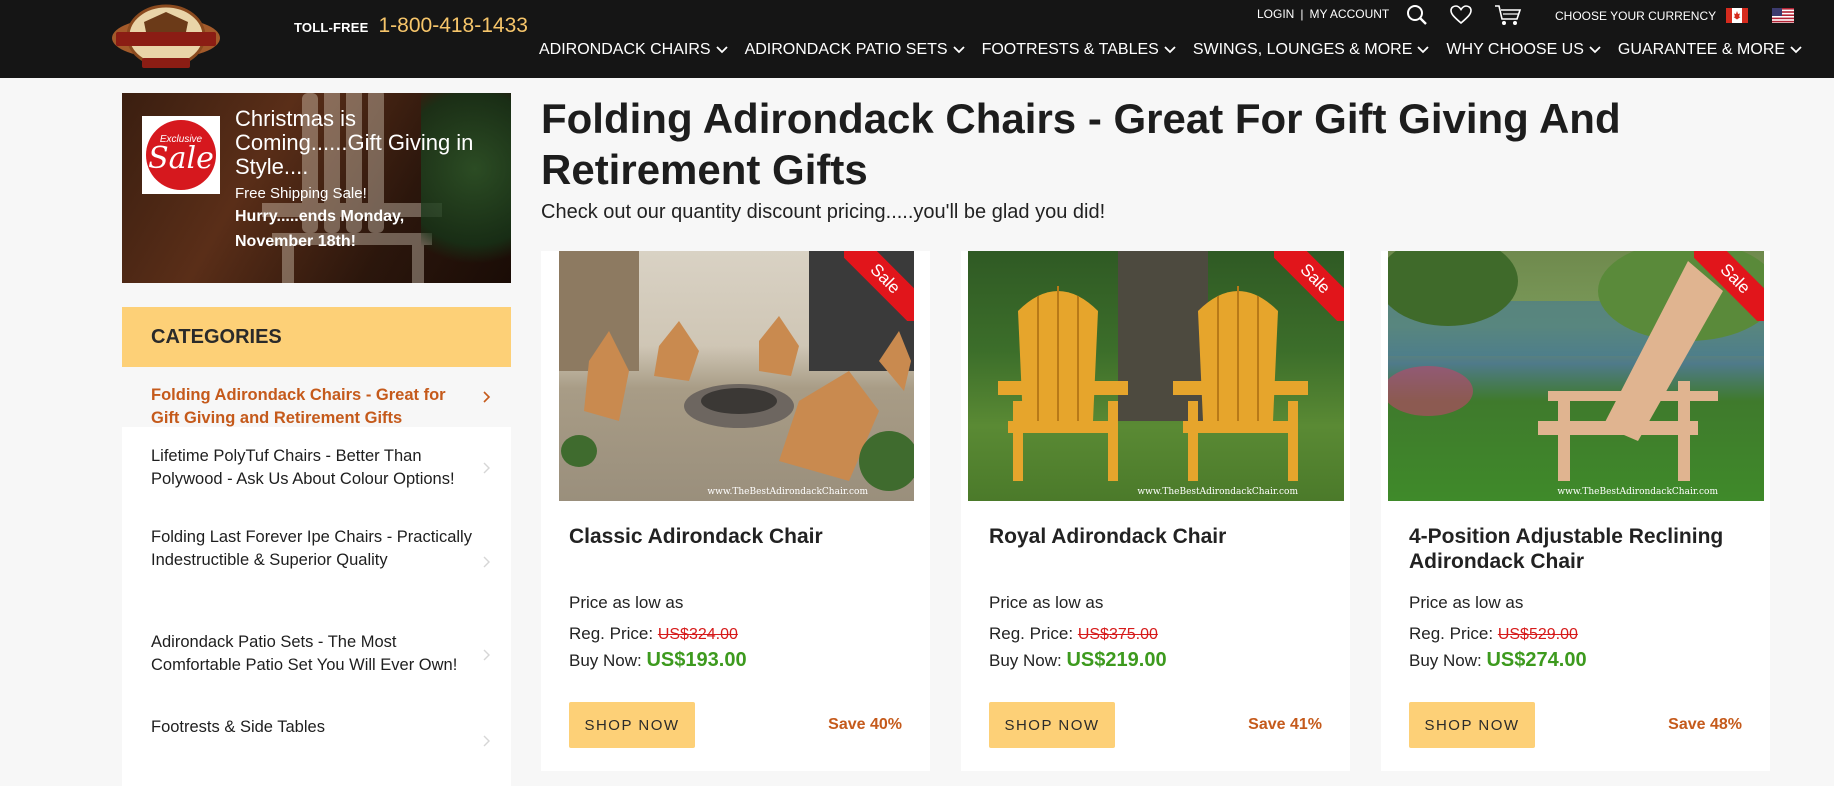 The width and height of the screenshot is (1834, 786). What do you see at coordinates (316, 741) in the screenshot?
I see `category-footrests: Footrests & Side Tables` at bounding box center [316, 741].